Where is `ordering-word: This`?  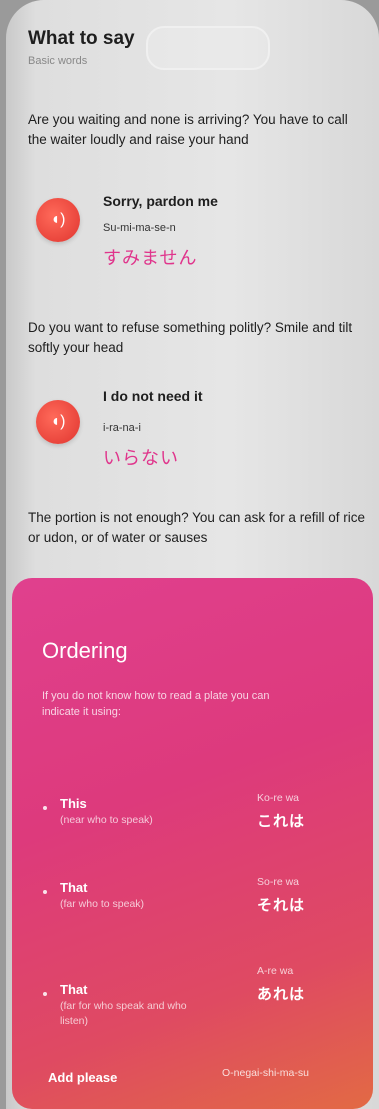 ordering-word: This is located at coordinates (73, 803).